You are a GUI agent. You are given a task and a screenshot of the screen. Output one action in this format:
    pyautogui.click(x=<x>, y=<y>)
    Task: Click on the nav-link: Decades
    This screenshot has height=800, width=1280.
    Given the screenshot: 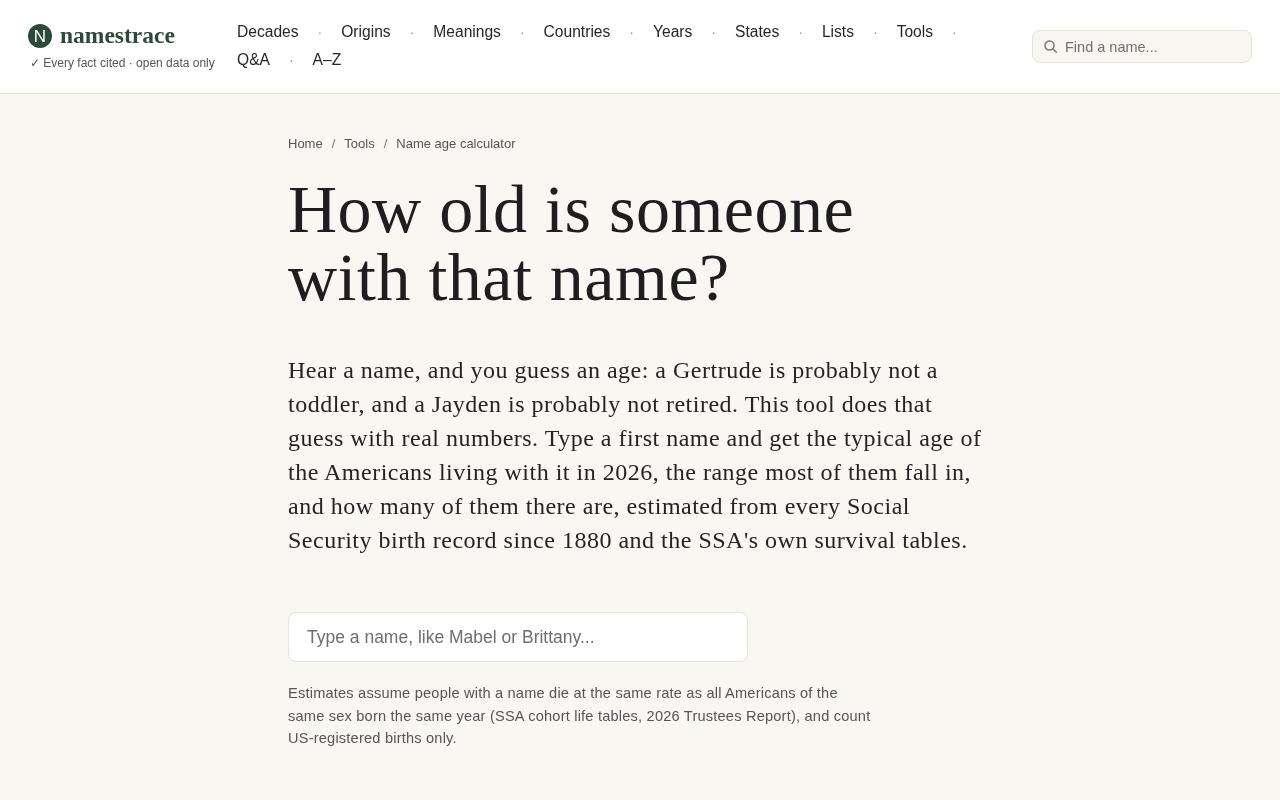 What is the action you would take?
    pyautogui.click(x=268, y=32)
    